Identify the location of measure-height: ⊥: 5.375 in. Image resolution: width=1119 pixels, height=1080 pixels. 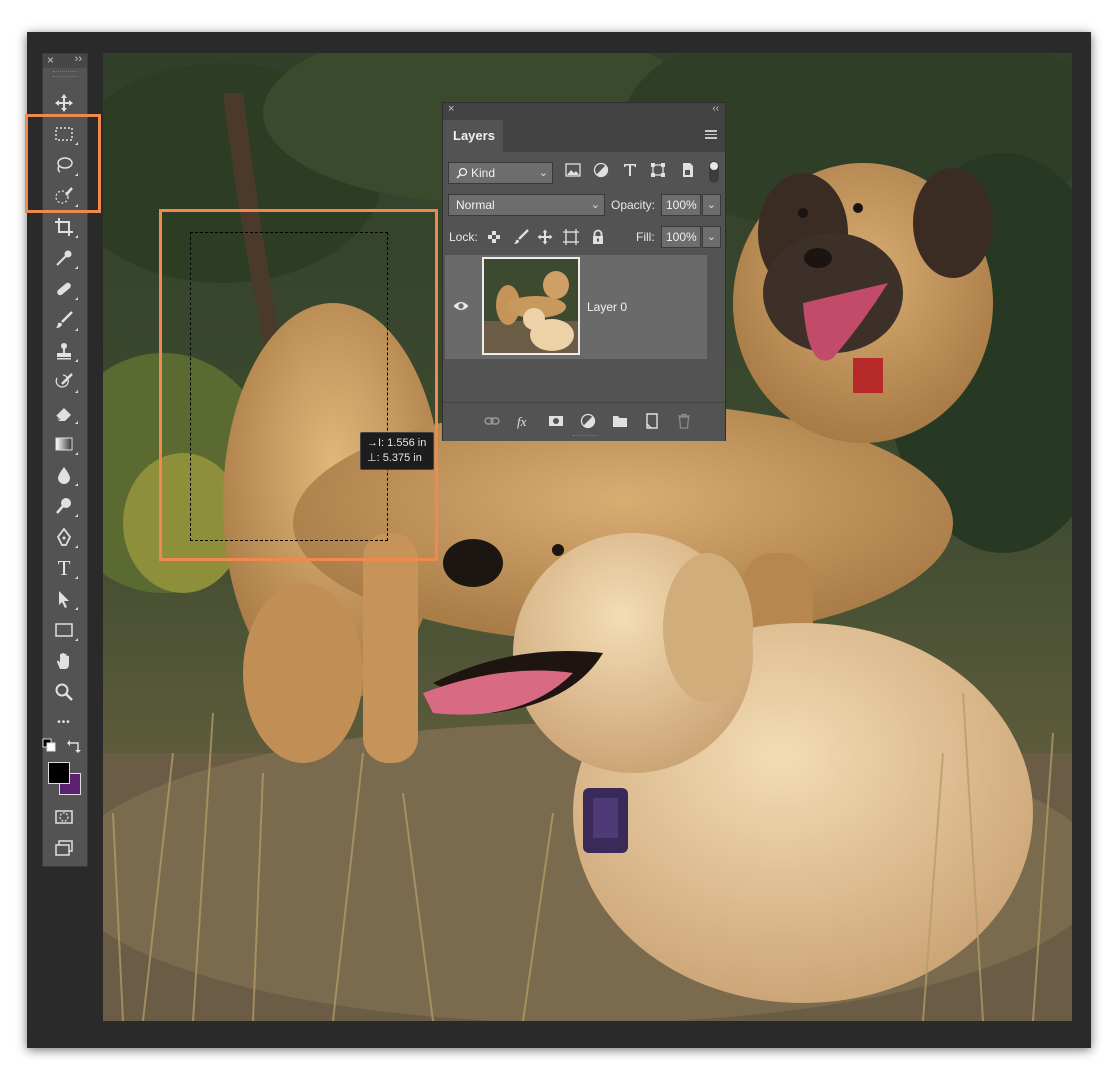
(394, 458).